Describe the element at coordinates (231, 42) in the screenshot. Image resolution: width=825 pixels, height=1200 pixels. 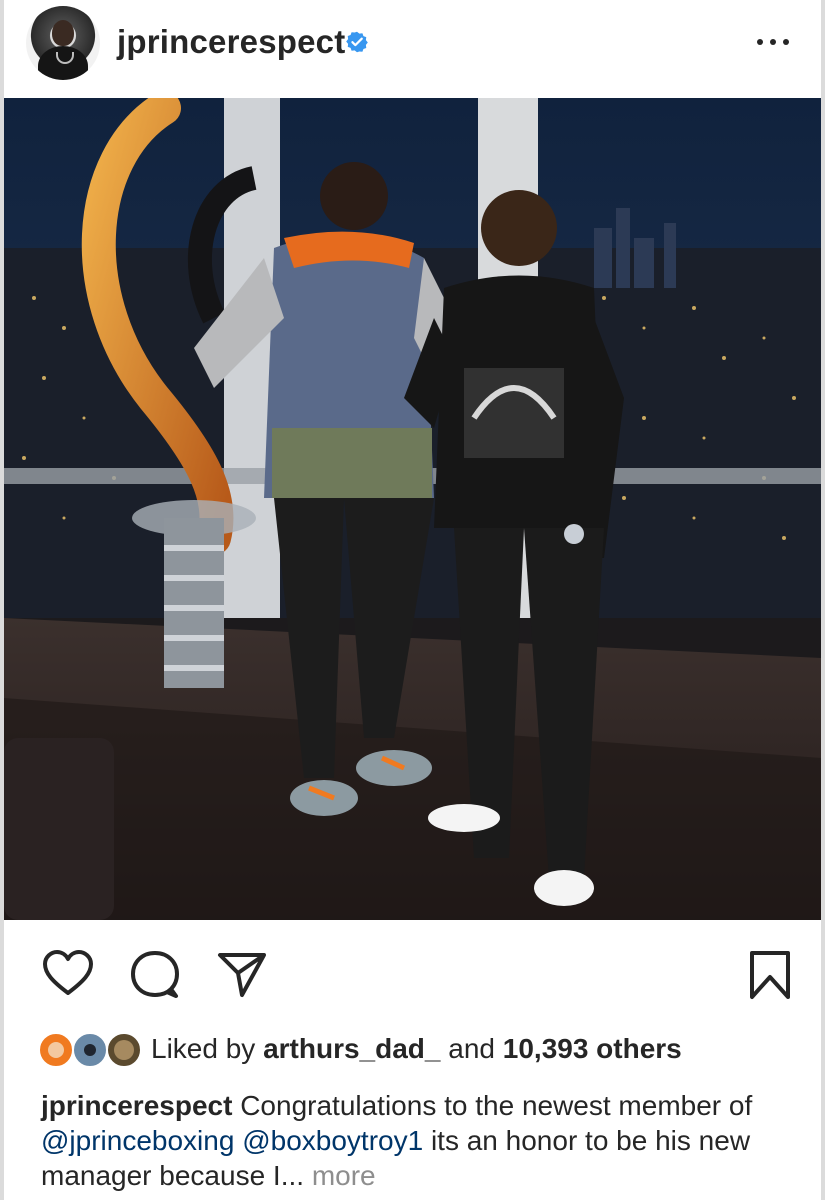
I see `post-username: jprincerespect` at that location.